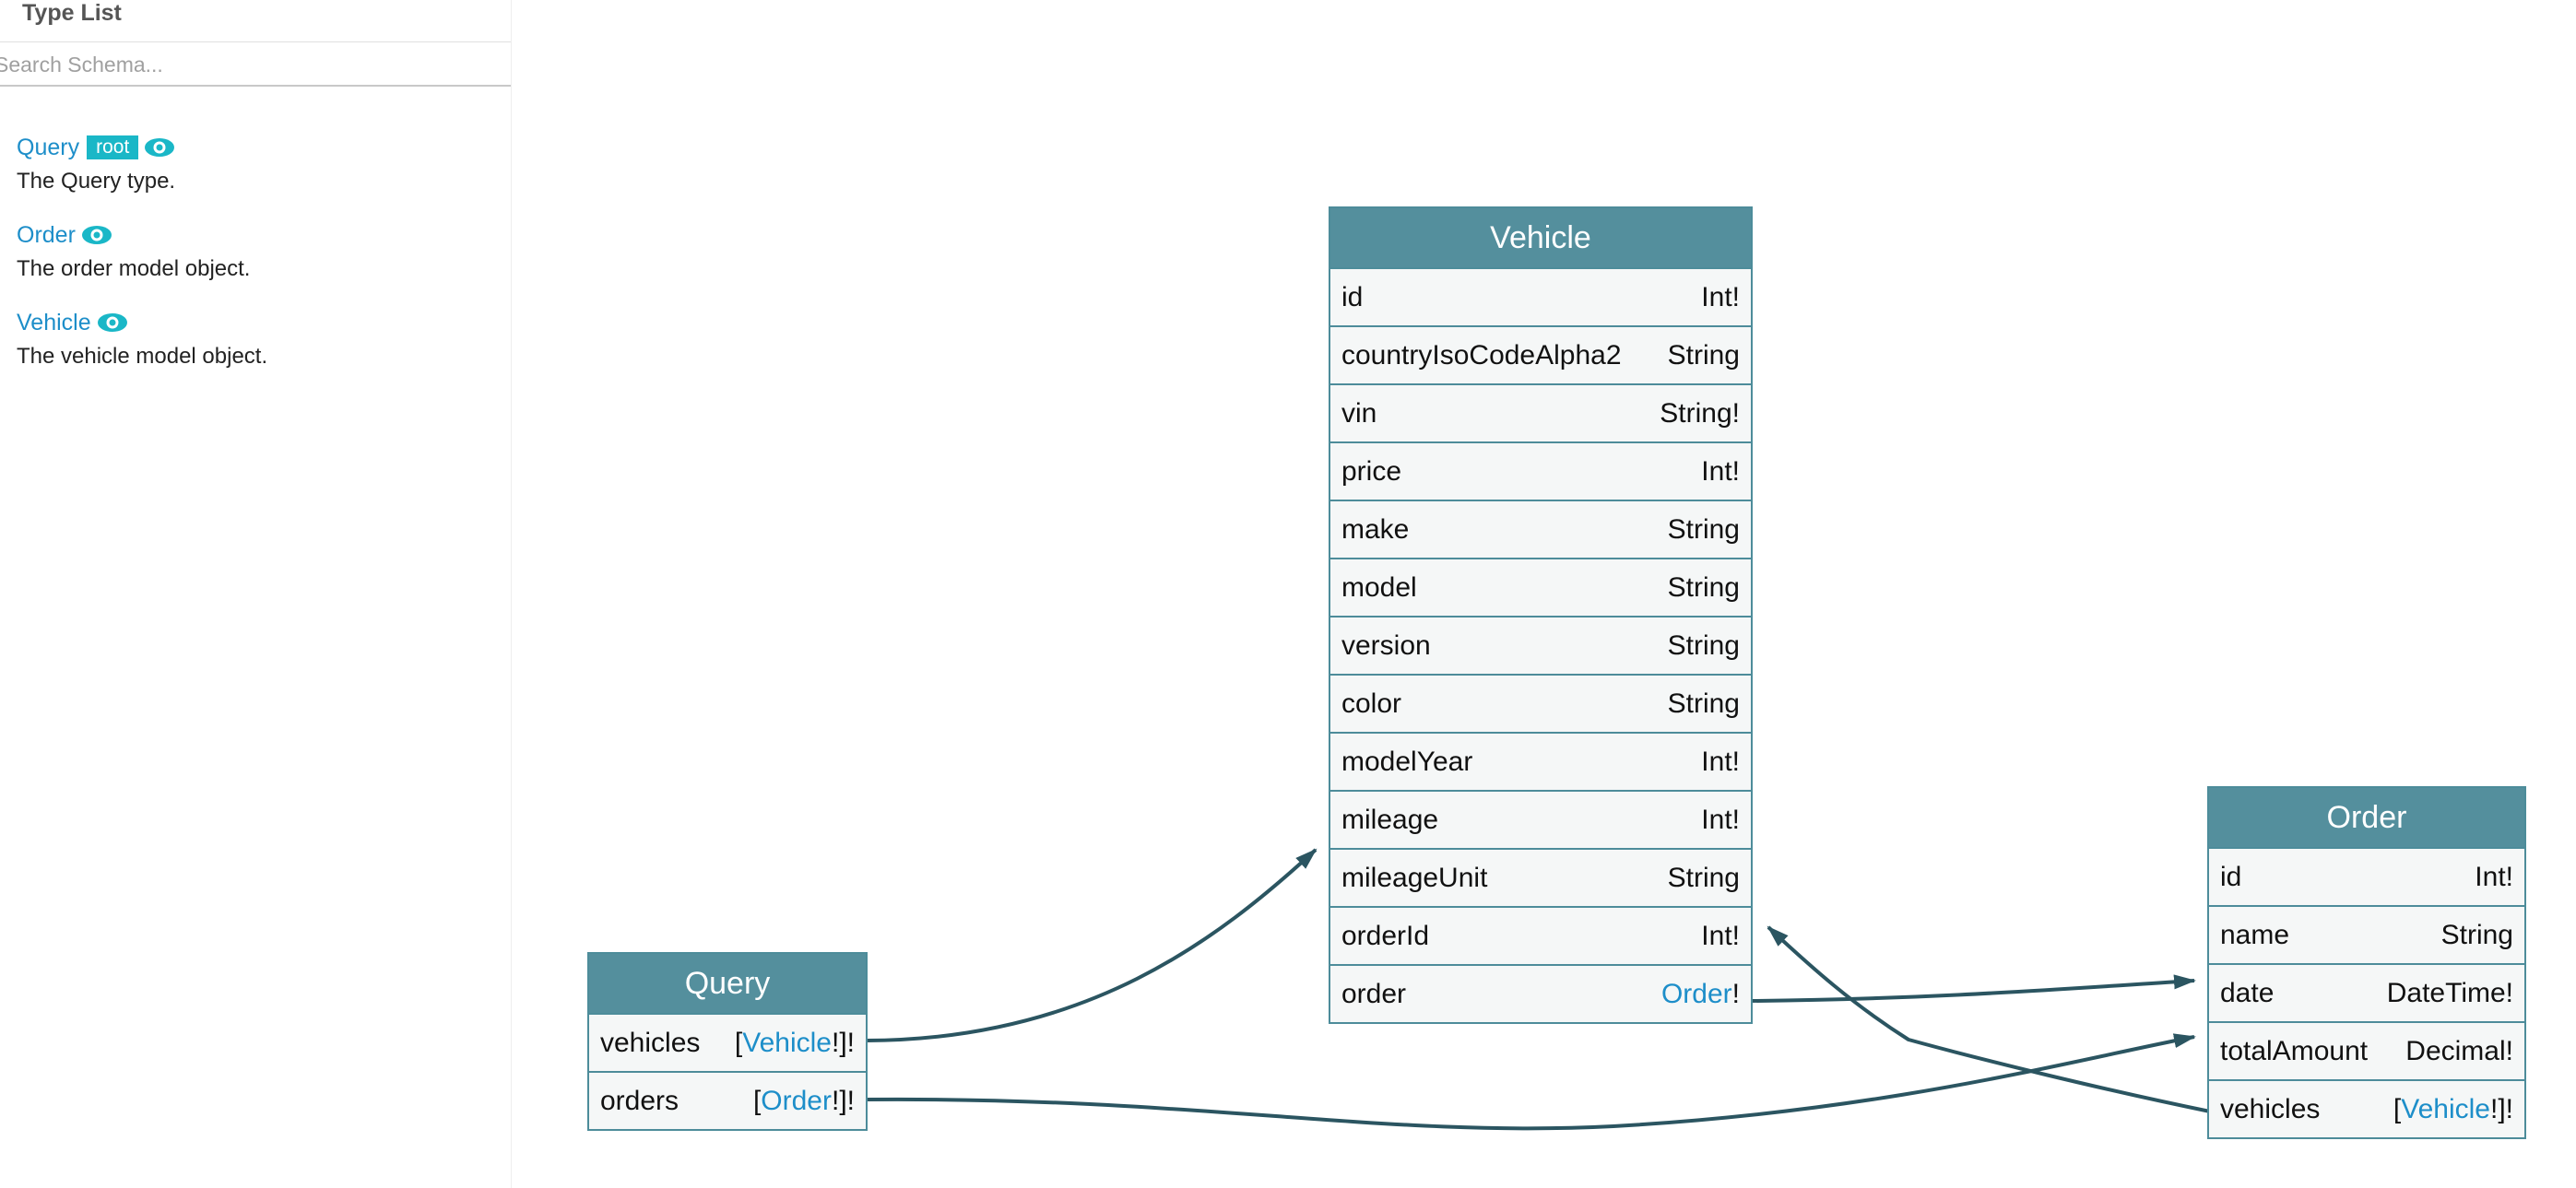  What do you see at coordinates (2255, 934) in the screenshot?
I see `field-name: name` at bounding box center [2255, 934].